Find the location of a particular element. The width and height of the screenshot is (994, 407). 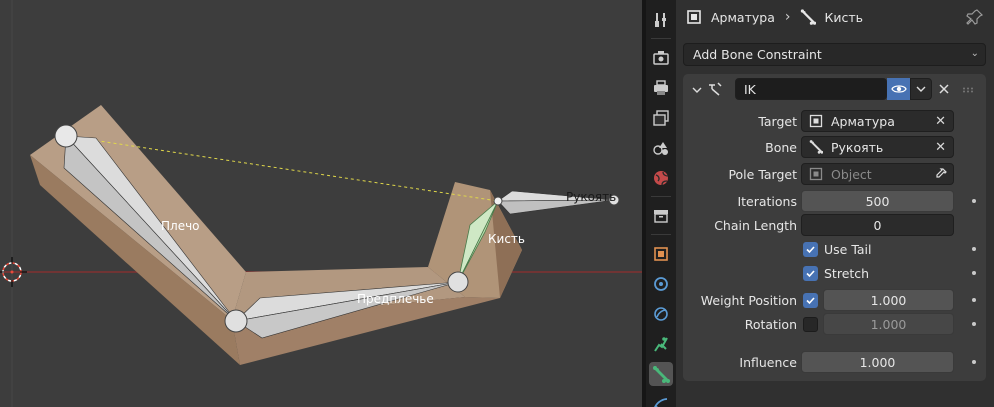

properties-tab-strip is located at coordinates (661, 203).